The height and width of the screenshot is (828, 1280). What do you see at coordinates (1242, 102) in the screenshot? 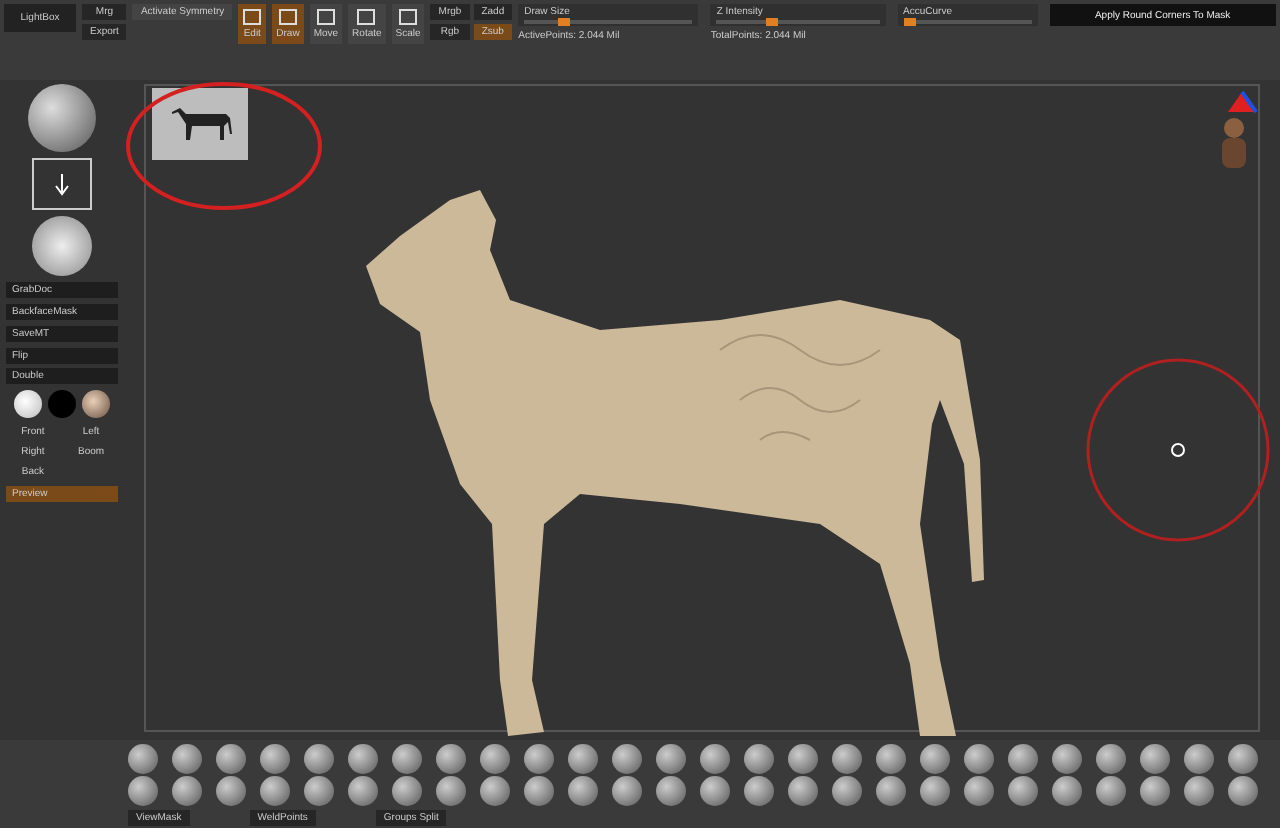
I see `axis-gizmo-icon` at bounding box center [1242, 102].